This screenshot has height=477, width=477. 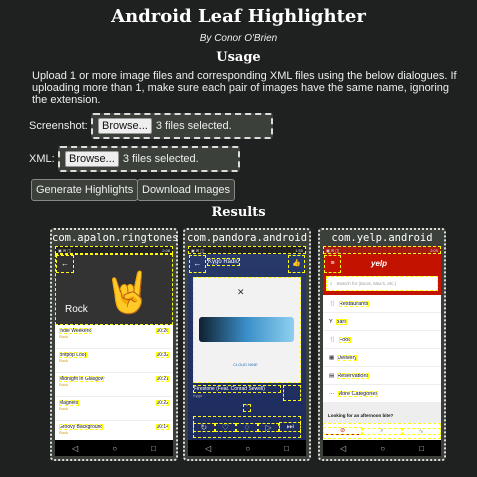 What do you see at coordinates (332, 393) in the screenshot?
I see `more-icon: ···` at bounding box center [332, 393].